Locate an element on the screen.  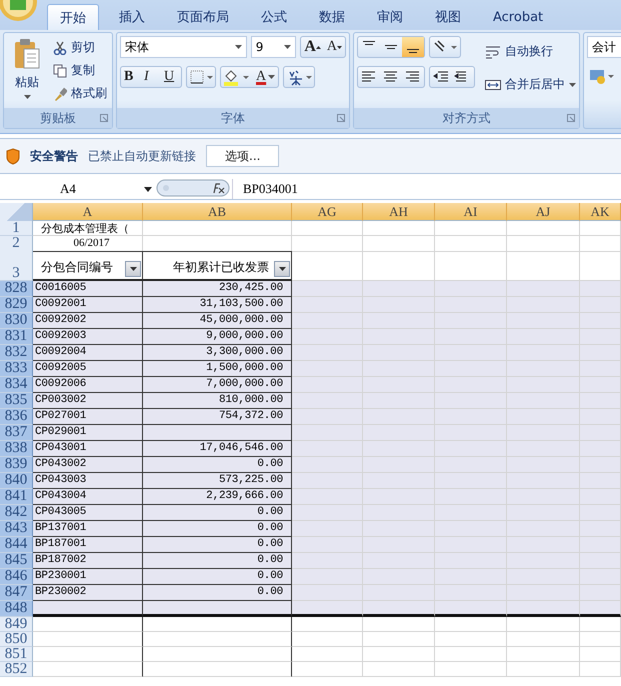
ribbon-tab: 插入 is located at coordinates (132, 17).